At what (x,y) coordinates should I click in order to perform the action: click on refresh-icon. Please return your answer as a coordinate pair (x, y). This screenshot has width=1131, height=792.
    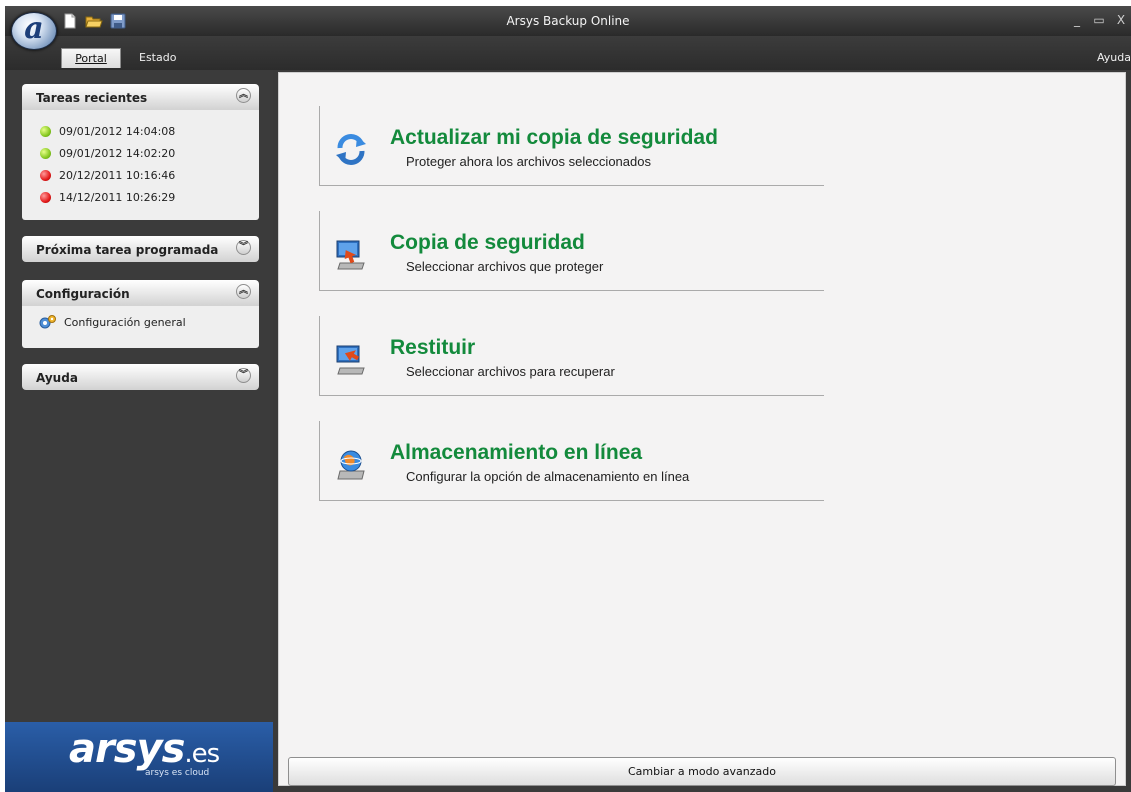
    Looking at the image, I should click on (351, 149).